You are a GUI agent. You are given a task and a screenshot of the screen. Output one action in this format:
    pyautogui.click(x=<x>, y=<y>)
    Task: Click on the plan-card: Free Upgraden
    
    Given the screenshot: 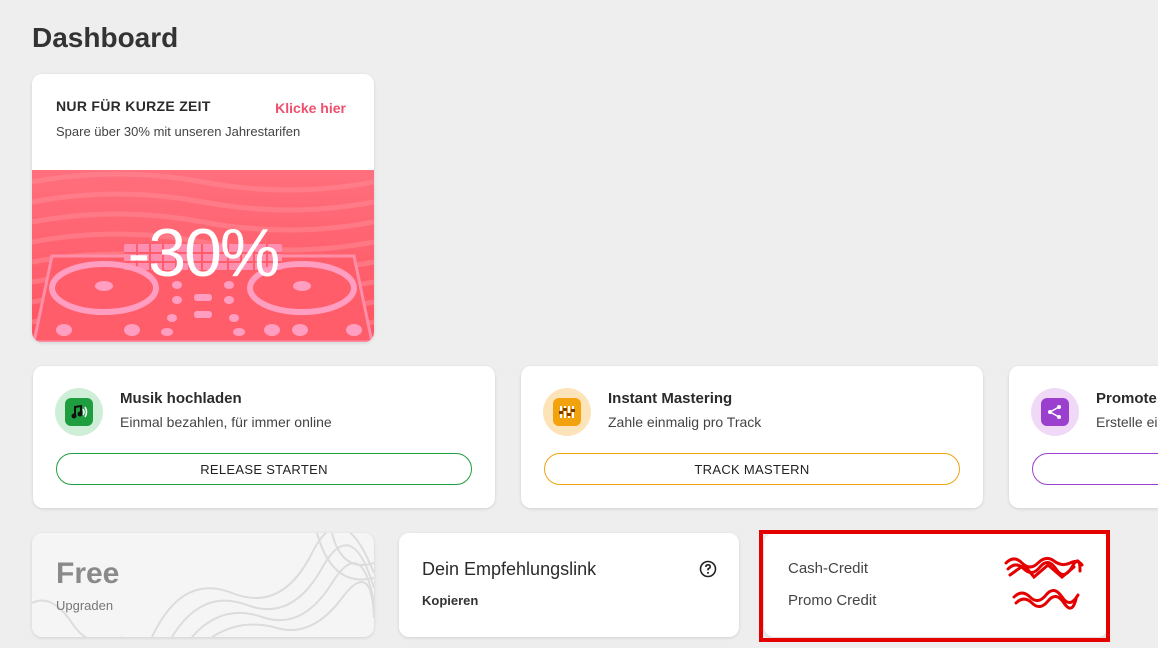 What is the action you would take?
    pyautogui.click(x=203, y=585)
    